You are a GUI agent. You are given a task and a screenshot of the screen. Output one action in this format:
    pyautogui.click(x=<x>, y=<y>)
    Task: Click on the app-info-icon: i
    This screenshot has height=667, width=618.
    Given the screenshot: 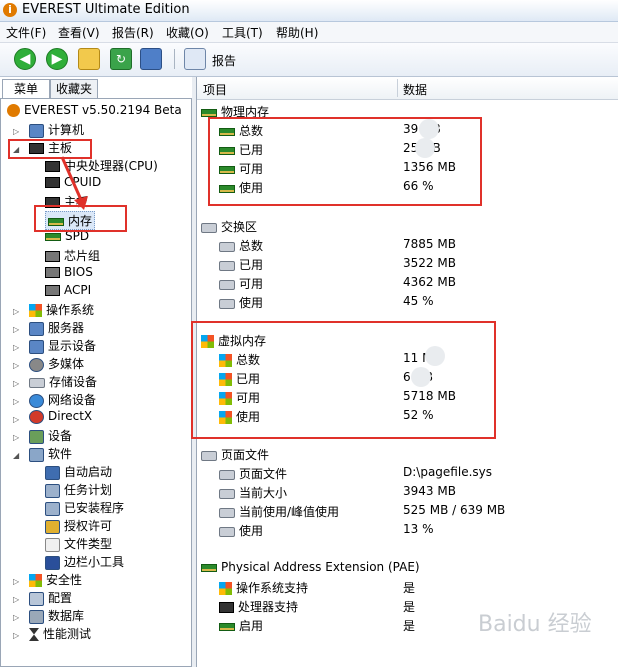 What is the action you would take?
    pyautogui.click(x=10, y=10)
    